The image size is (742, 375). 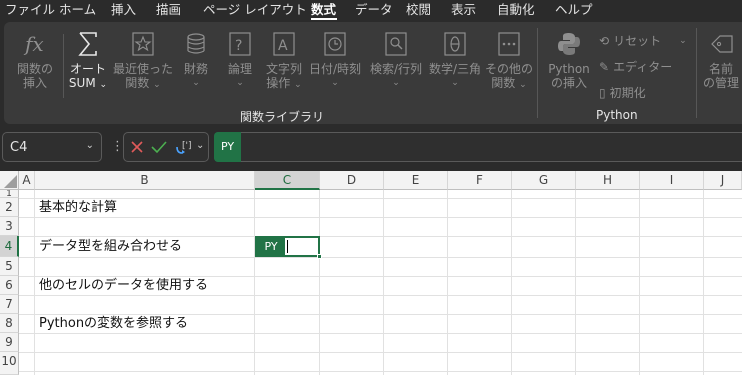 I want to click on text-functions-button: A 文字列 操作 ⌄, so click(x=284, y=61).